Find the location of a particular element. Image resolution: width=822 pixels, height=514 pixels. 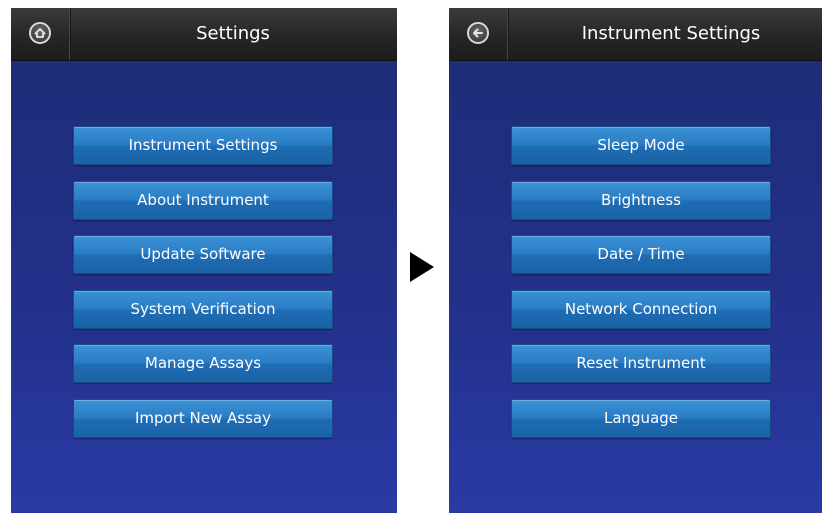

page-title: Settings is located at coordinates (233, 33).